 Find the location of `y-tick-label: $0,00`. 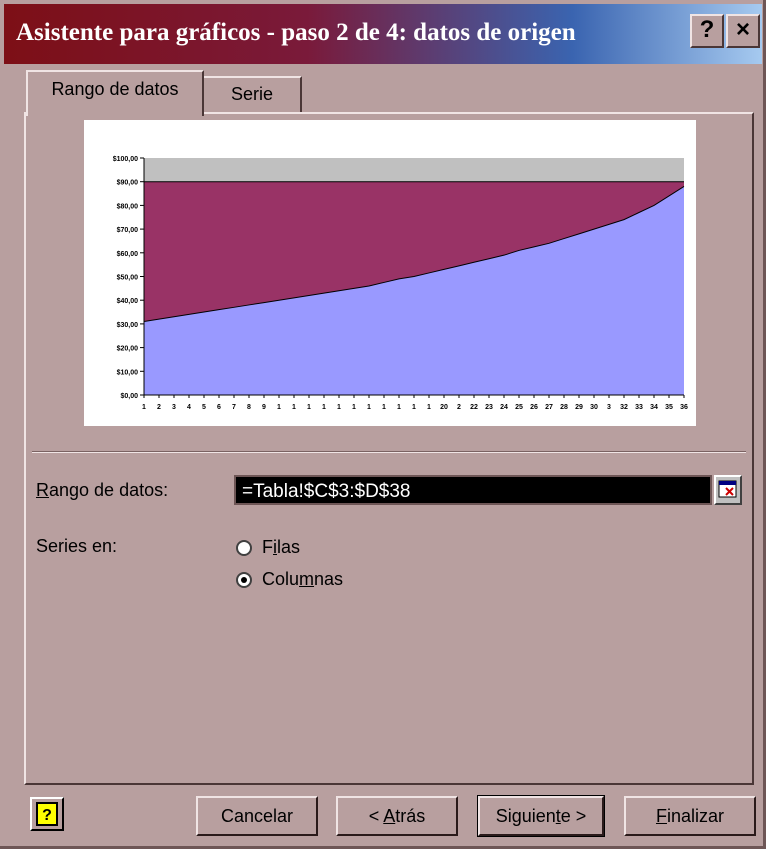

y-tick-label: $0,00 is located at coordinates (129, 396).